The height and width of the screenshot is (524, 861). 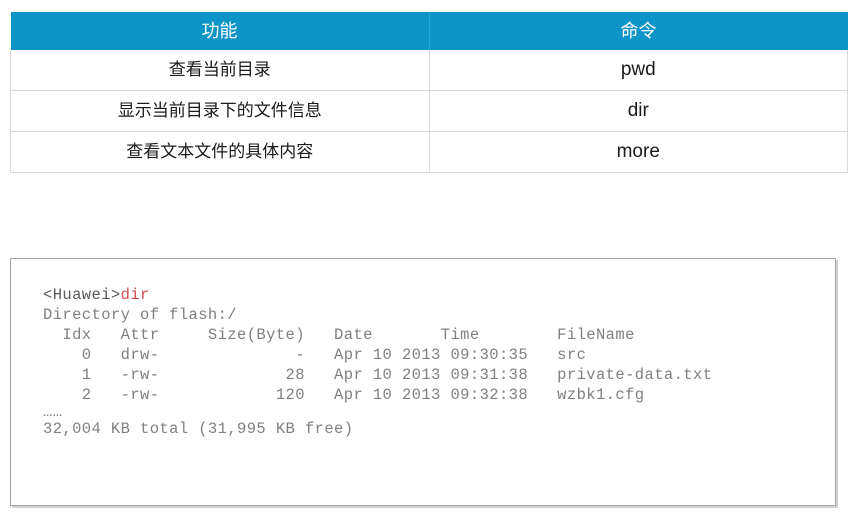 I want to click on cell-command-0: pwd, so click(x=638, y=70).